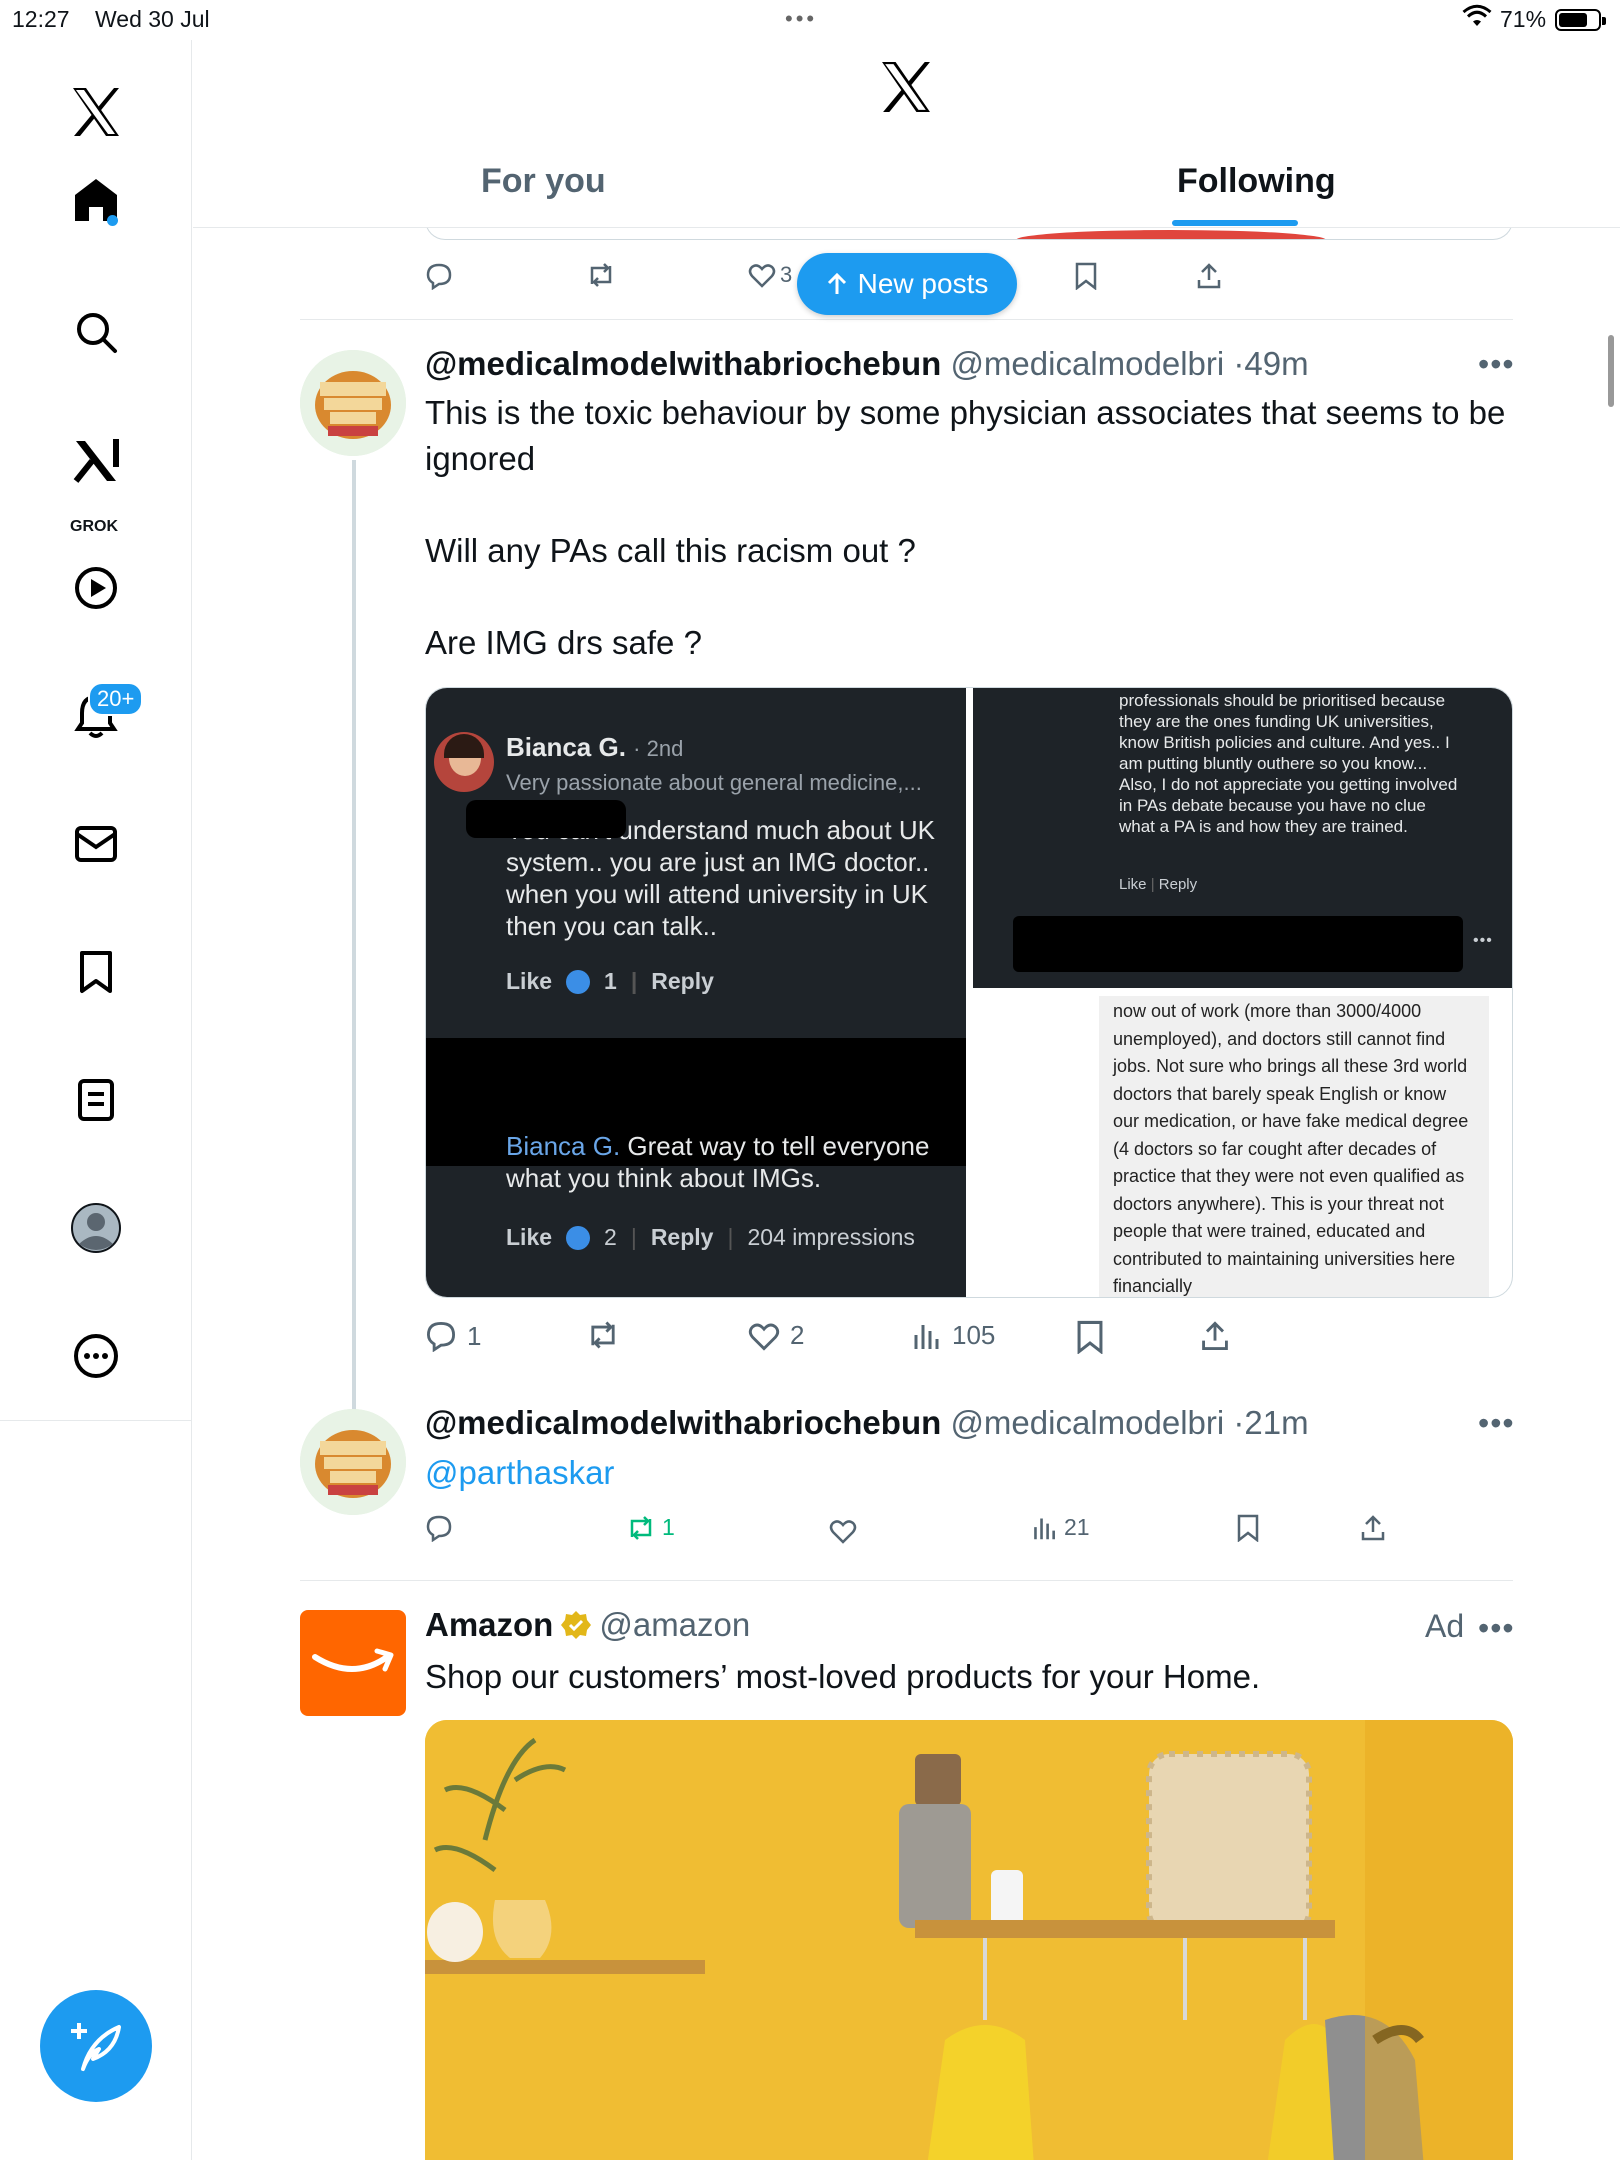  I want to click on sidebar-item-more, so click(96, 1356).